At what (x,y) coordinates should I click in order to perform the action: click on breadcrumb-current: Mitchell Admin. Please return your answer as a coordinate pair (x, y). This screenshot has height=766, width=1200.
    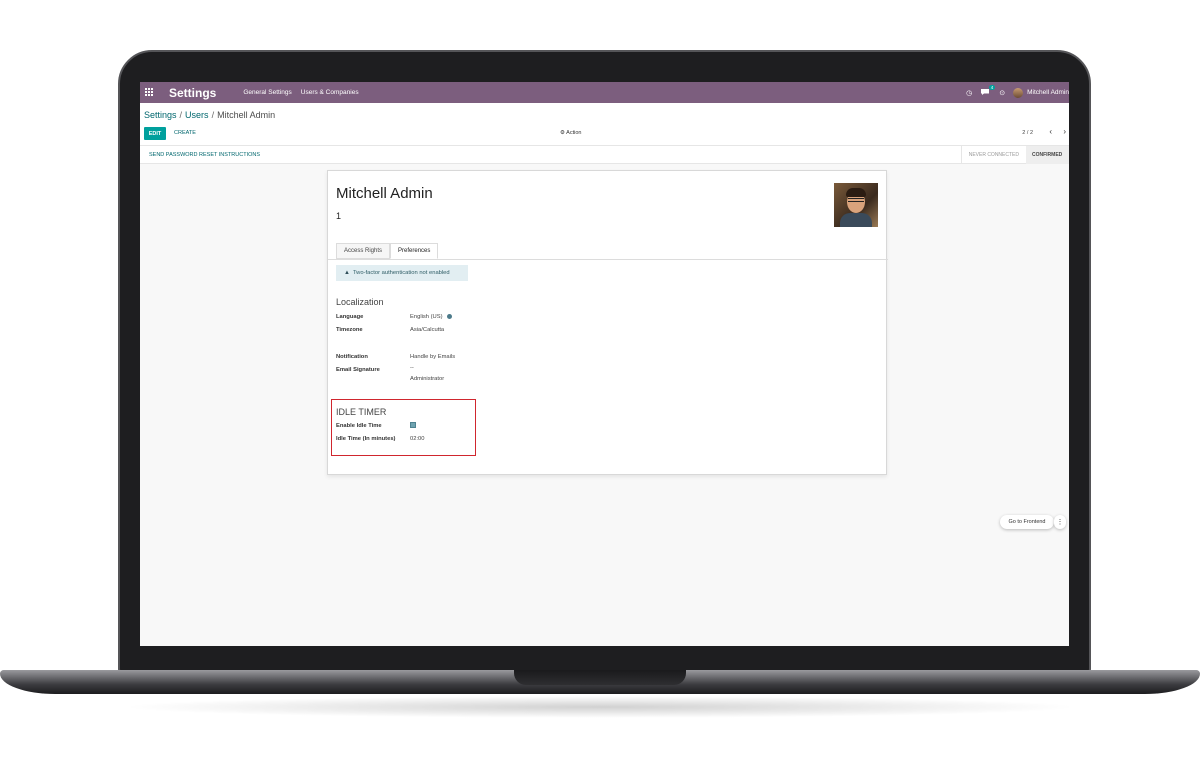
    Looking at the image, I should click on (246, 115).